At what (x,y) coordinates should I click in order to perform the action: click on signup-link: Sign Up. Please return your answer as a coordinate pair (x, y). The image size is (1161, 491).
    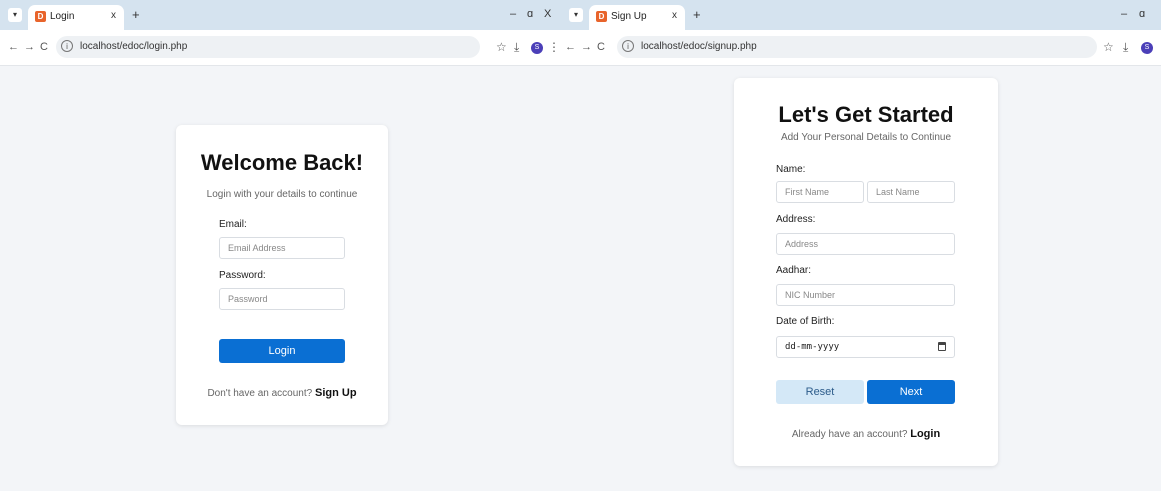
    Looking at the image, I should click on (336, 393).